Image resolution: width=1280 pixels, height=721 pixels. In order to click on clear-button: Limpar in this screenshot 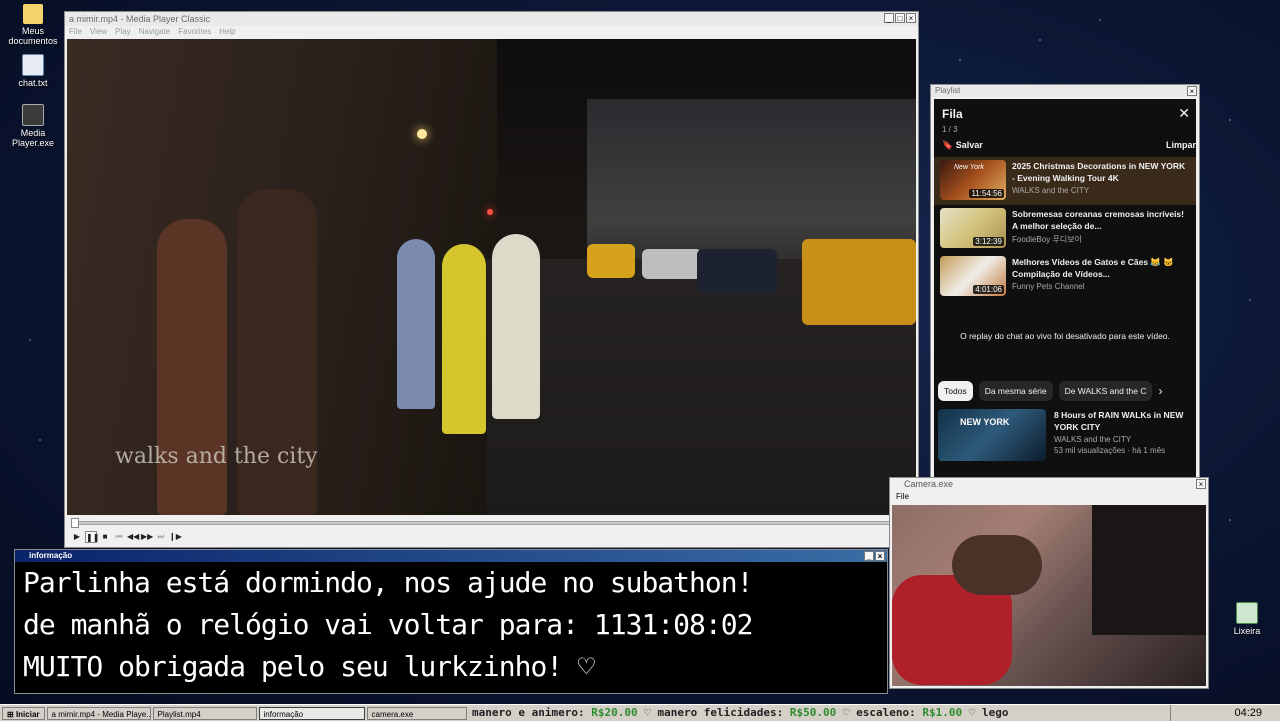, I will do `click(1181, 145)`.